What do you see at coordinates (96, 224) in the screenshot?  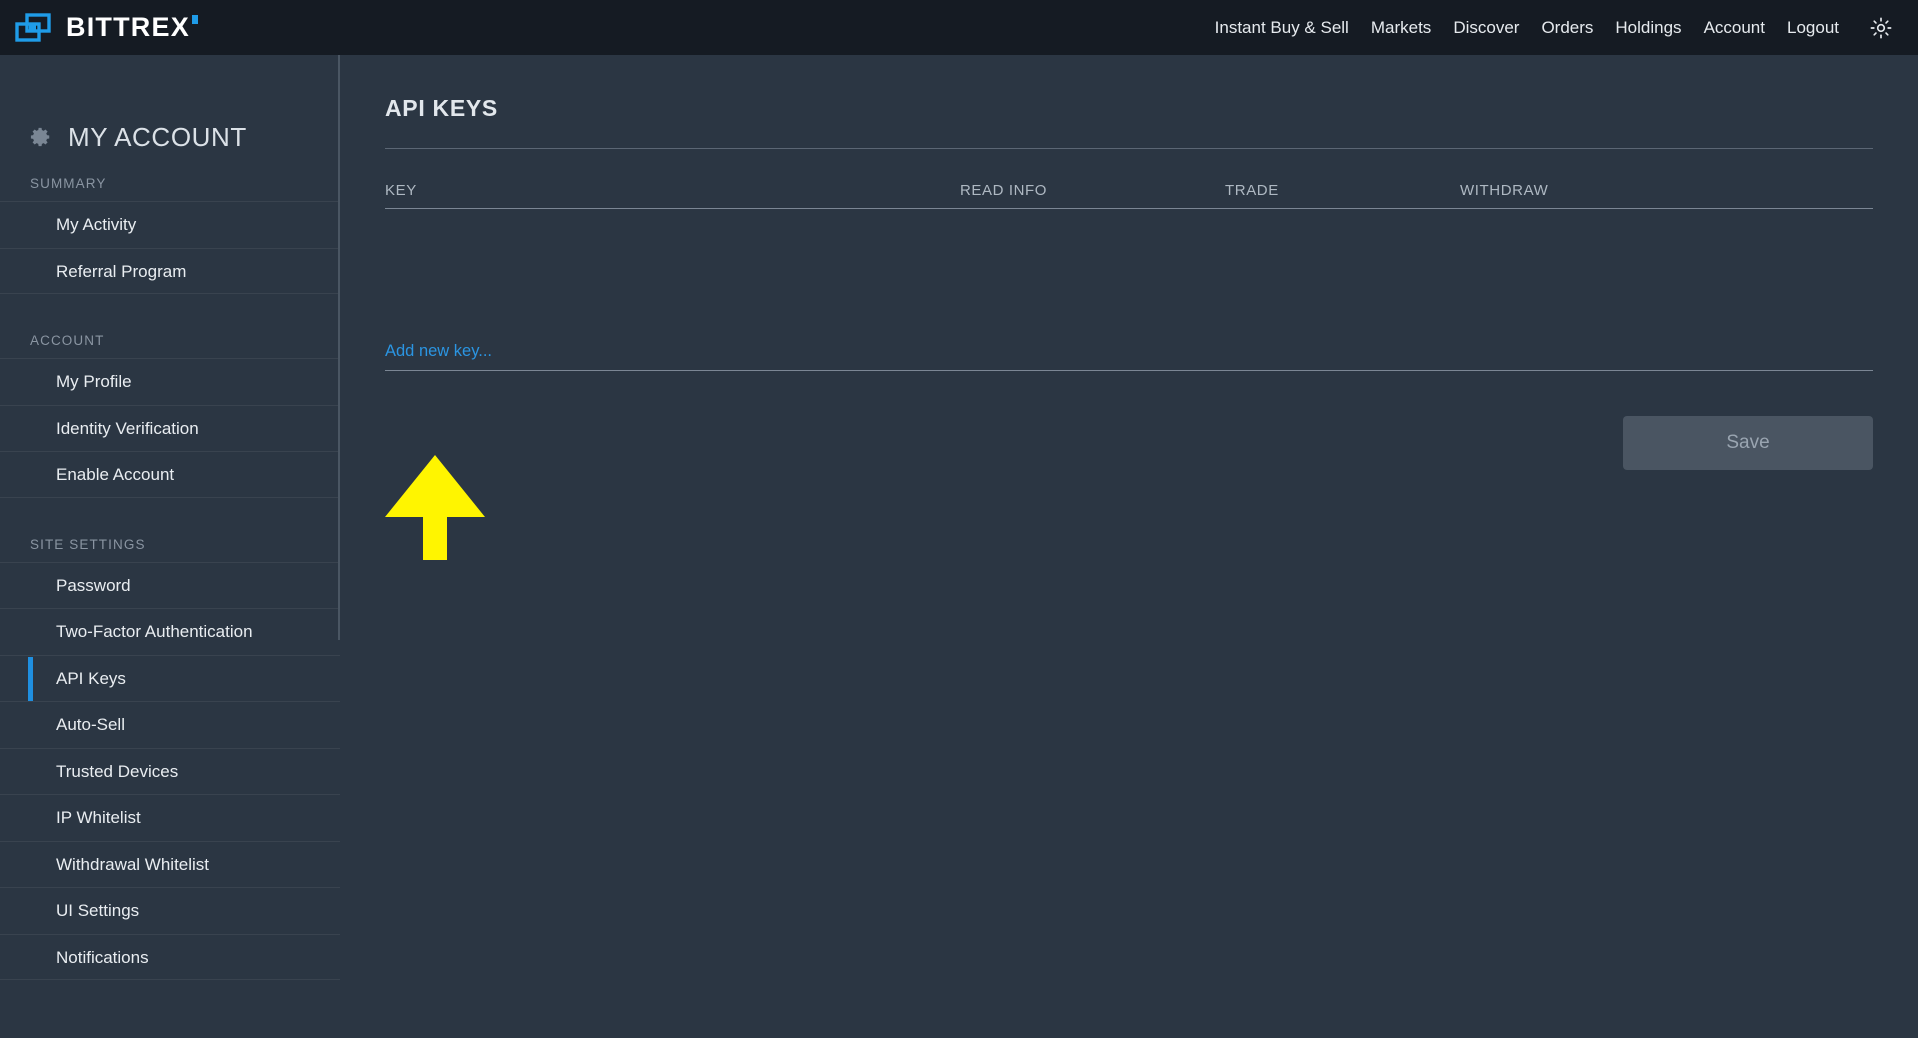 I see `sidebar-item-label: My Activity` at bounding box center [96, 224].